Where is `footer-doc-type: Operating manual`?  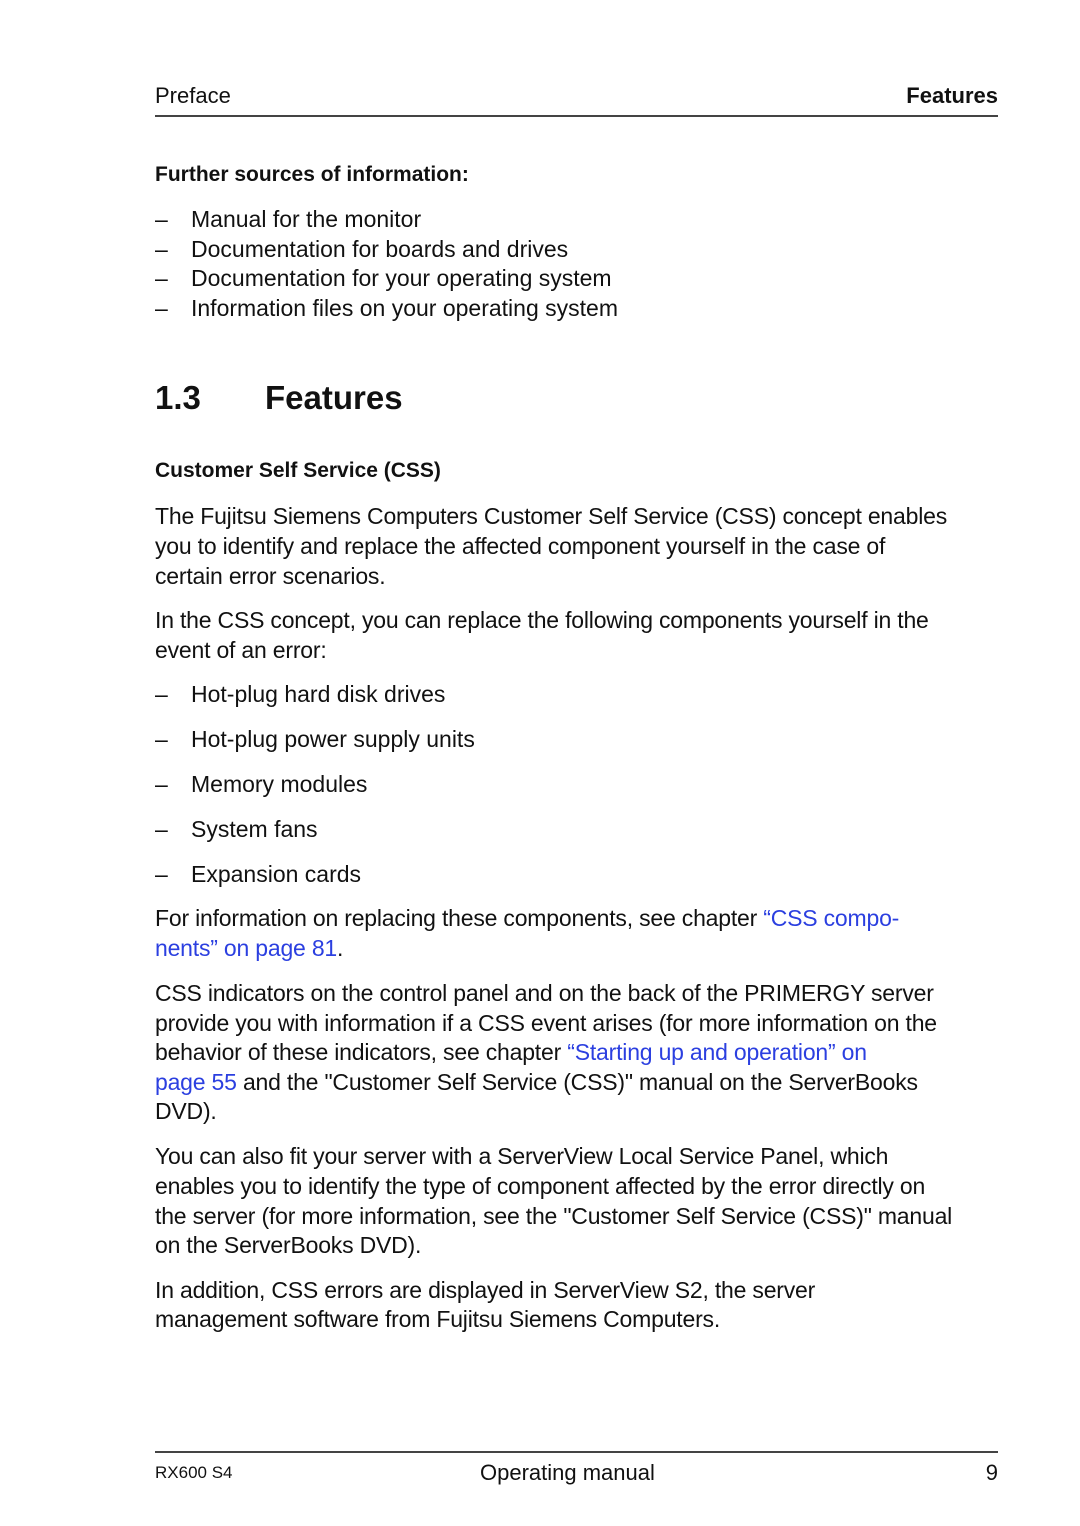
footer-doc-type: Operating manual is located at coordinates (567, 1472).